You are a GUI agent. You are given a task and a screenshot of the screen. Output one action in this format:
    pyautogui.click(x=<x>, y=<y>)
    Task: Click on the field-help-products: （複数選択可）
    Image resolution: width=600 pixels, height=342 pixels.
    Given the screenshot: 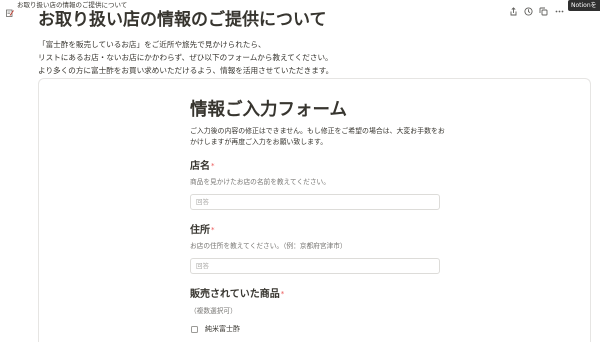 What is the action you would take?
    pyautogui.click(x=213, y=311)
    